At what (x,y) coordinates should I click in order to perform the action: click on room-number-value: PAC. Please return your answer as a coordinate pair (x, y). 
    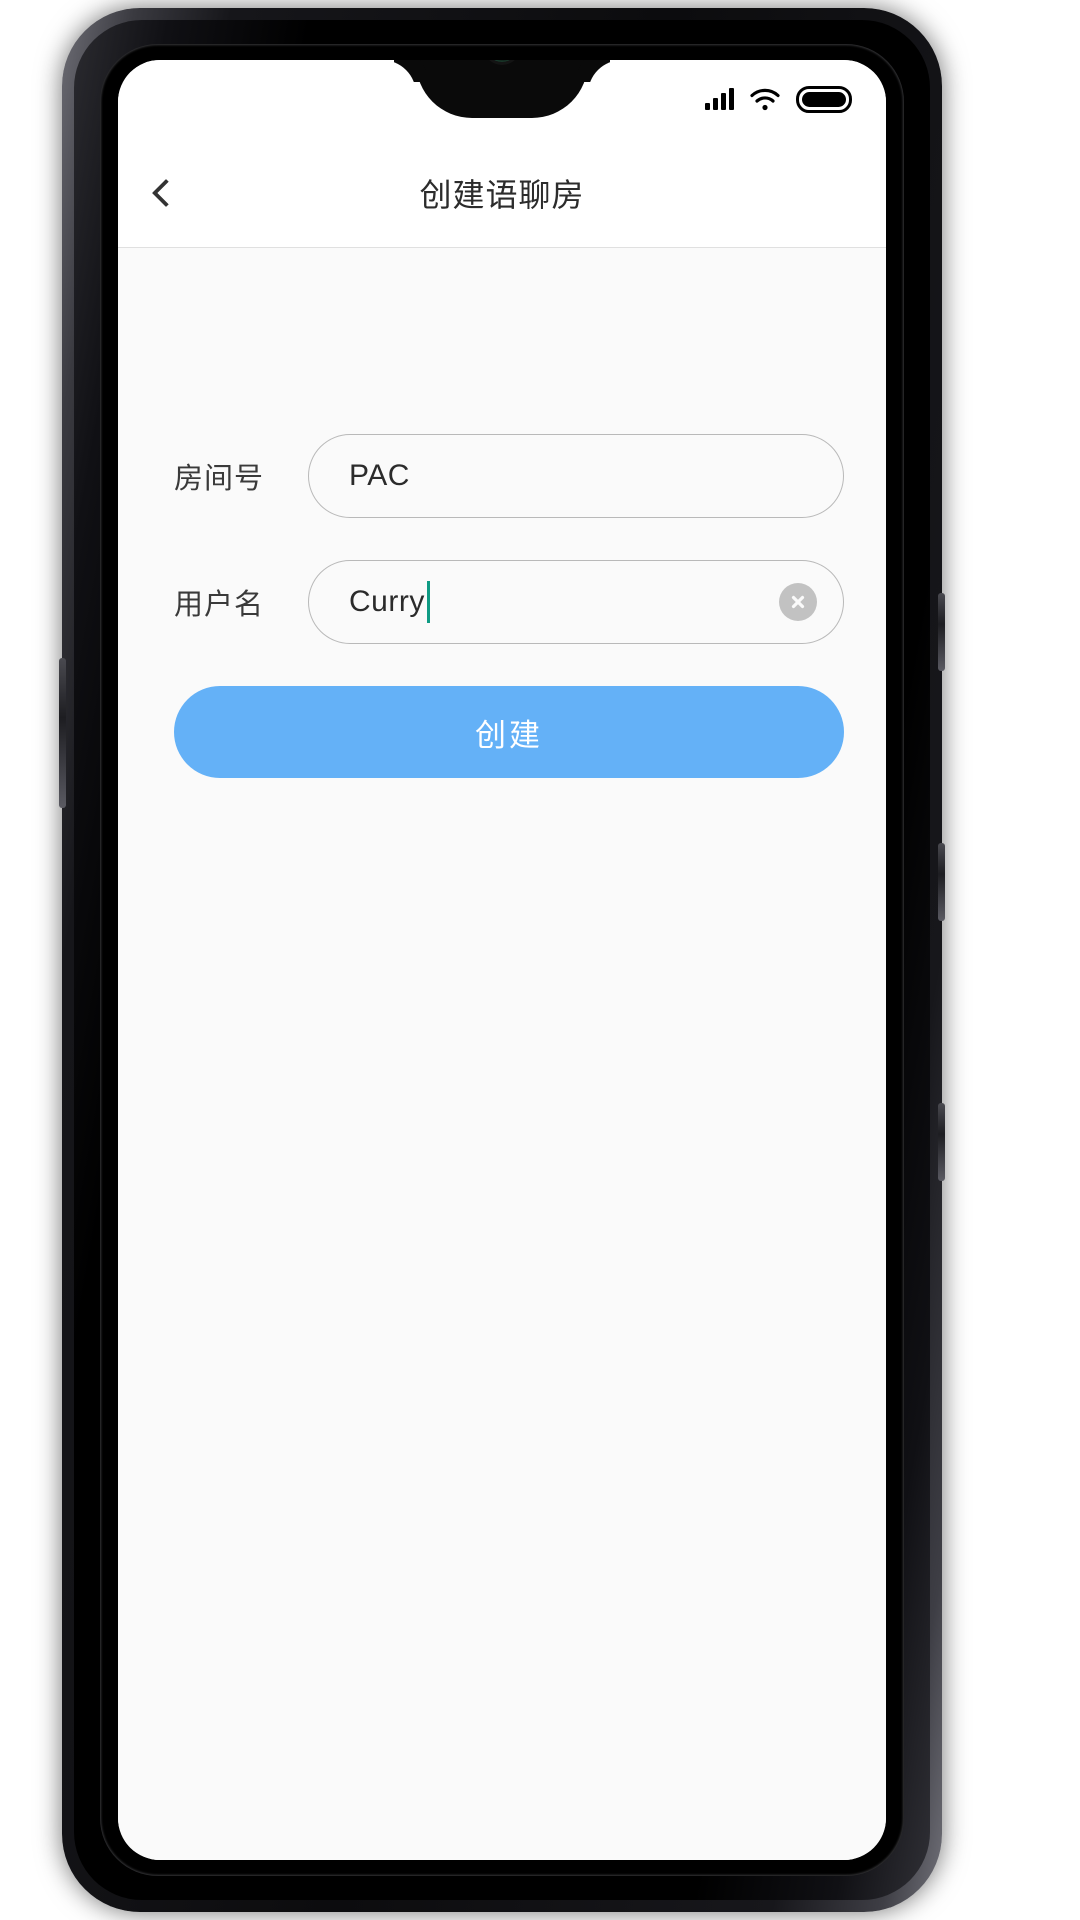
    Looking at the image, I should click on (379, 475).